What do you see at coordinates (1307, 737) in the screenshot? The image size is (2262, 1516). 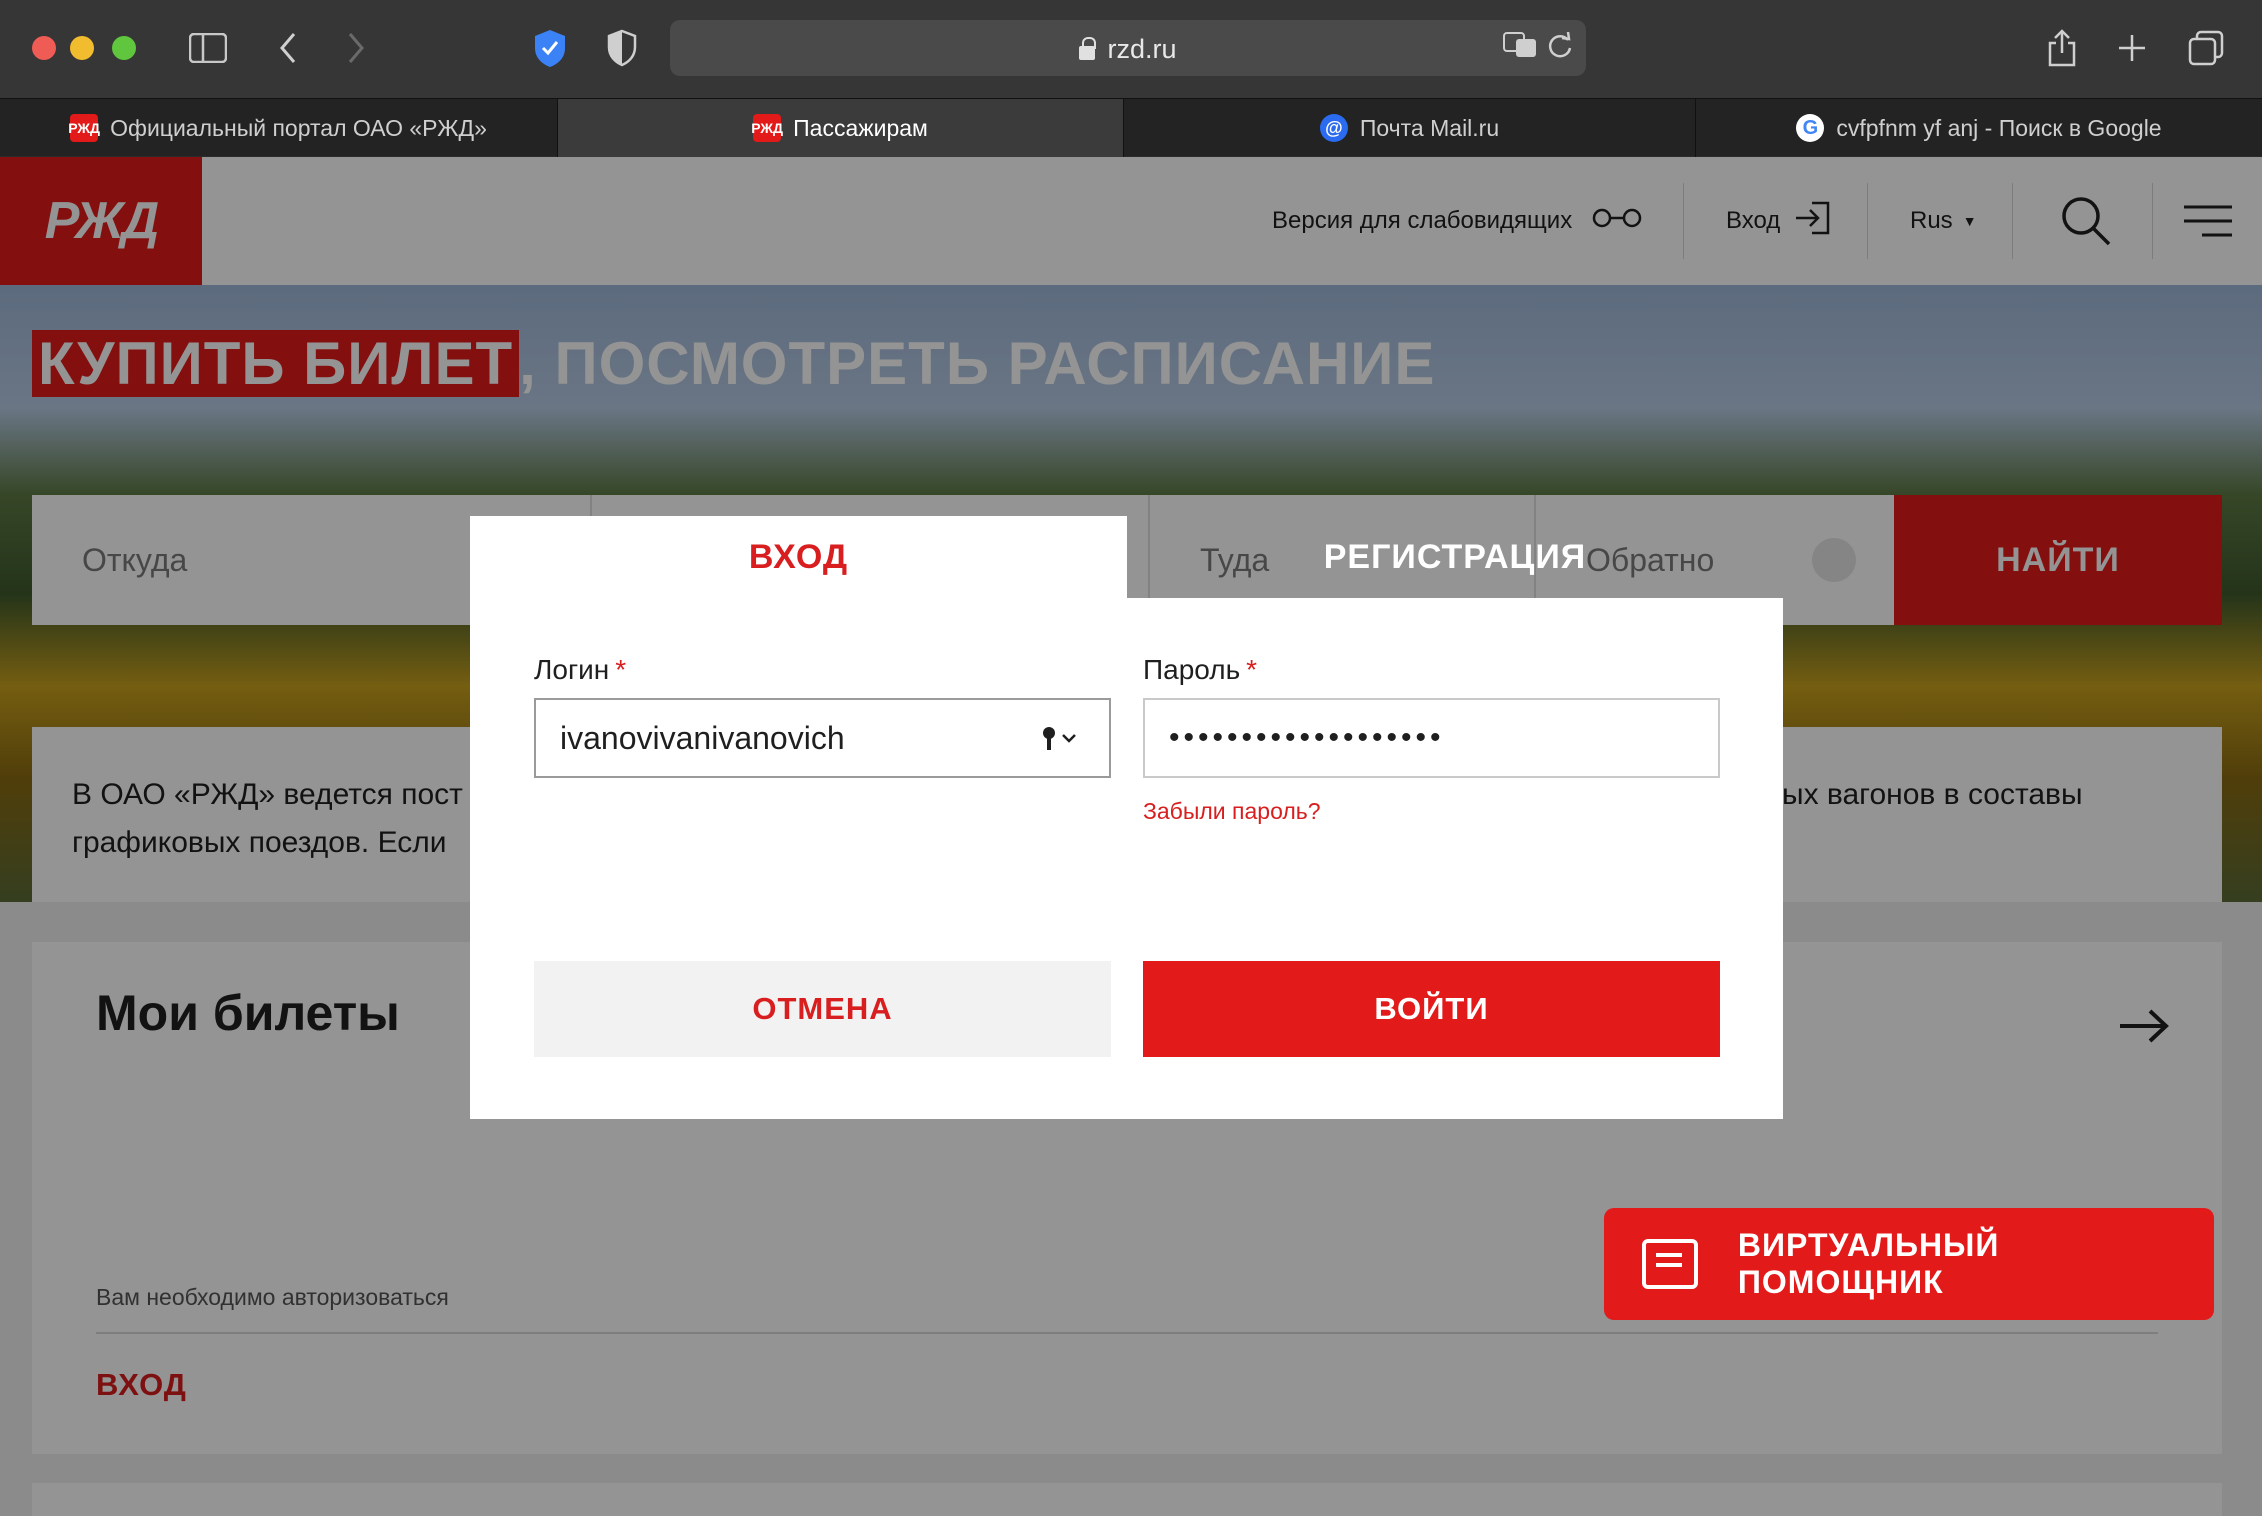 I see `password-value: •••••••••••••••••••` at bounding box center [1307, 737].